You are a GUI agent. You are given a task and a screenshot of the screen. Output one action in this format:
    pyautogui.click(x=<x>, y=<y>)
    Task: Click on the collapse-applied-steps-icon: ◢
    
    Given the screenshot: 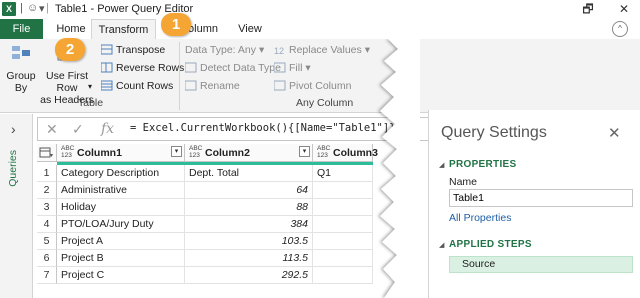 What is the action you would take?
    pyautogui.click(x=441, y=245)
    